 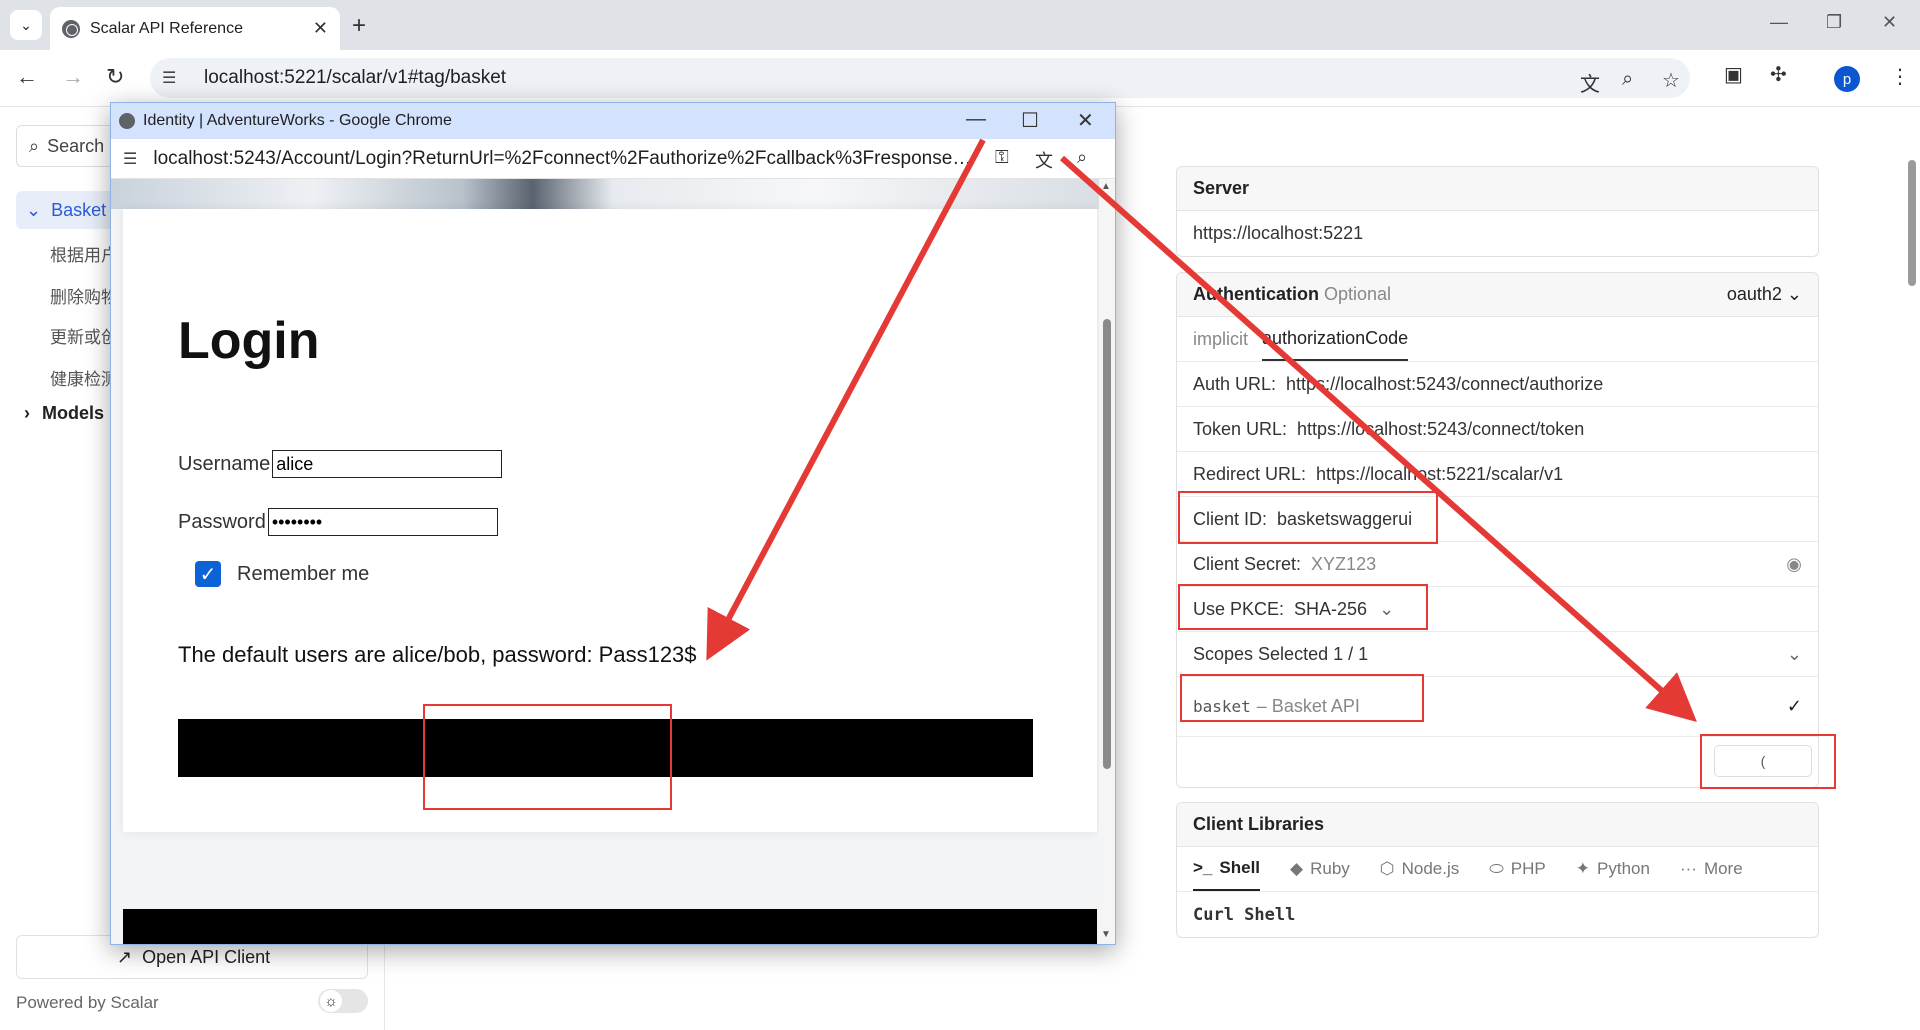 I want to click on scopes-row: Scopes Selected 1 / 1 ⌄, so click(x=1497, y=654).